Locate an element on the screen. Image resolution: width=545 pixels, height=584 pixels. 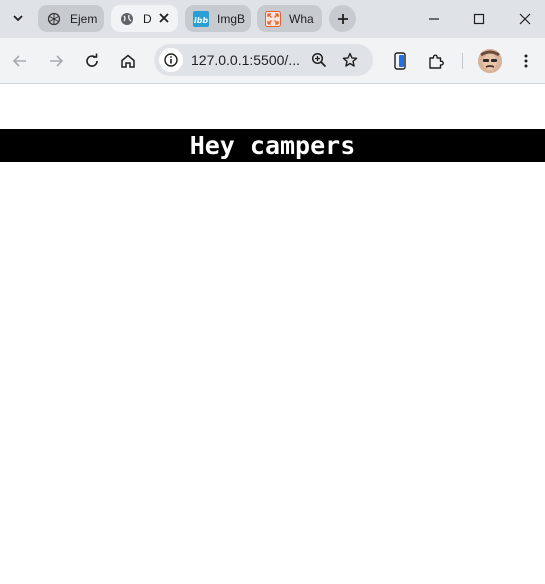
expand-icon is located at coordinates (273, 18).